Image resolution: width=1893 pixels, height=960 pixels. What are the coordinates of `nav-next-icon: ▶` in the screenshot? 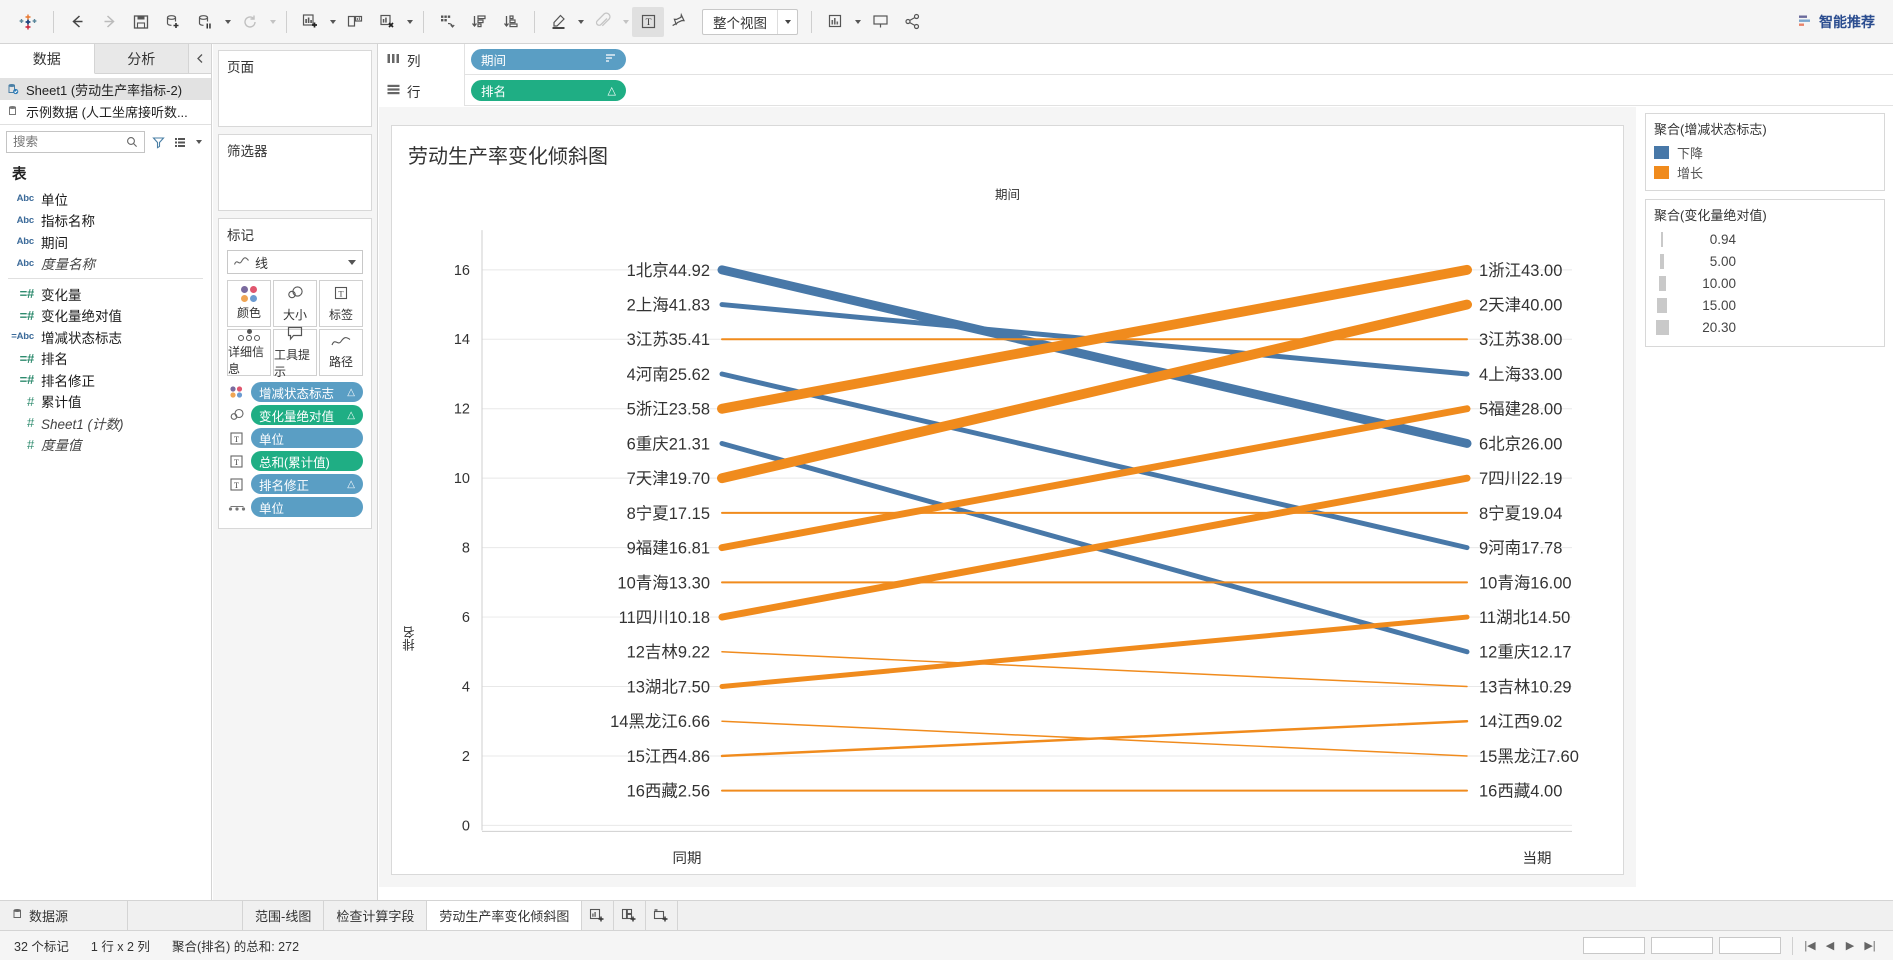 It's located at (1850, 945).